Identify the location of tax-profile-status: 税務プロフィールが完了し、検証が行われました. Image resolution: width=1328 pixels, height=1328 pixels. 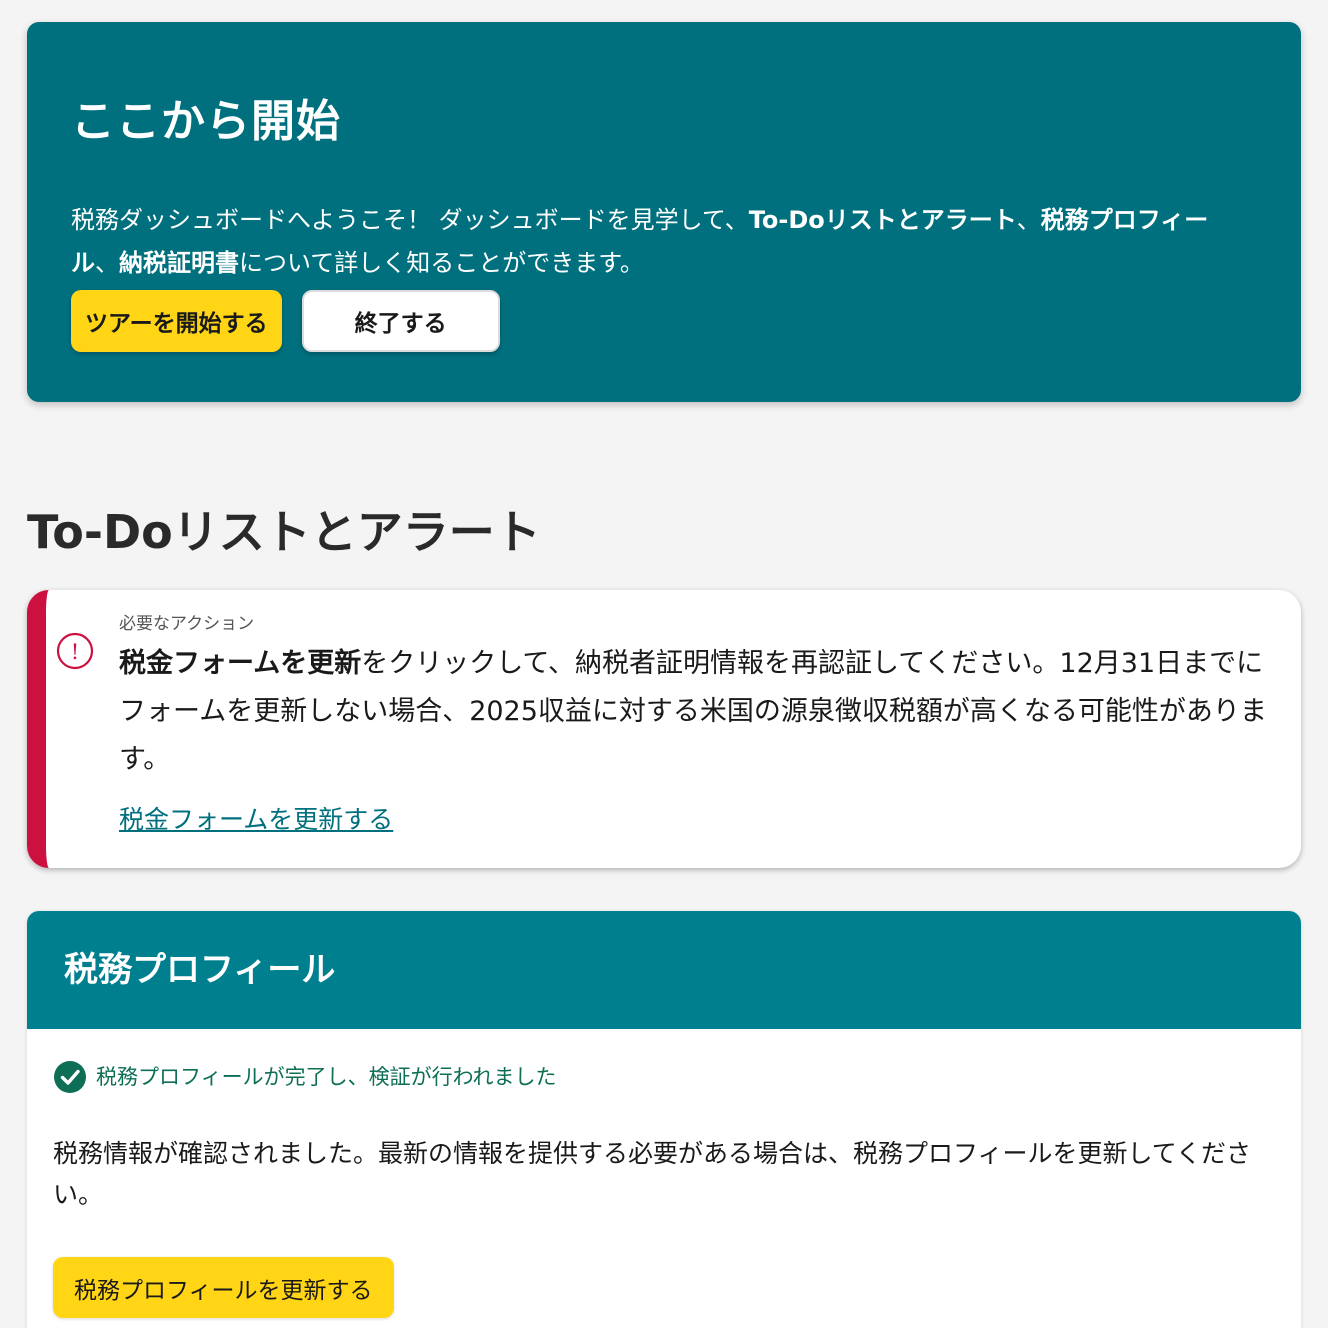
(305, 1077).